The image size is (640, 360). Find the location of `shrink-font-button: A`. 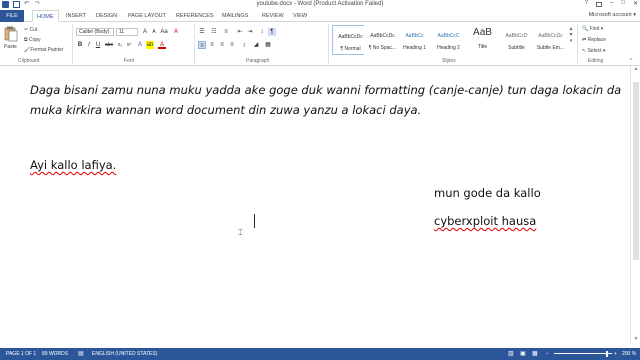

shrink-font-button: A is located at coordinates (154, 32).